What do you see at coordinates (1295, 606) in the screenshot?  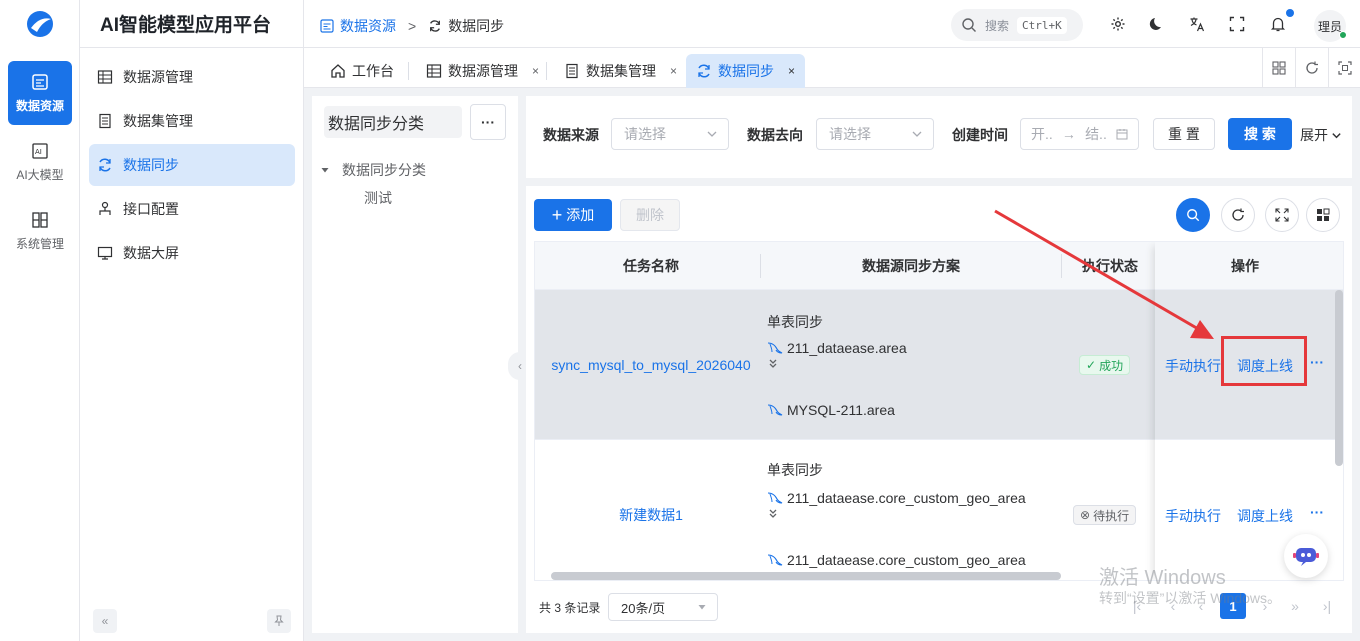 I see `fast-next-button: »` at bounding box center [1295, 606].